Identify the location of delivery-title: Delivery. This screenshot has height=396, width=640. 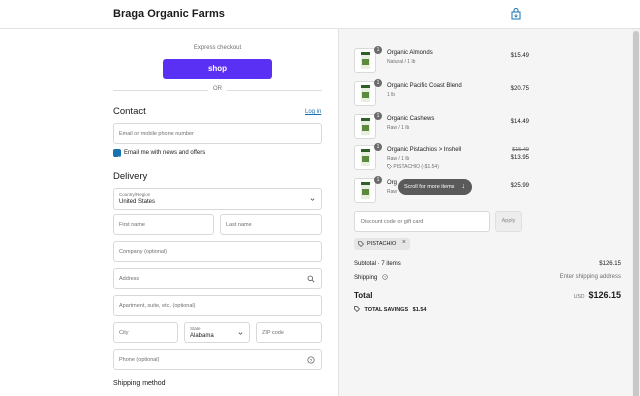
(130, 176).